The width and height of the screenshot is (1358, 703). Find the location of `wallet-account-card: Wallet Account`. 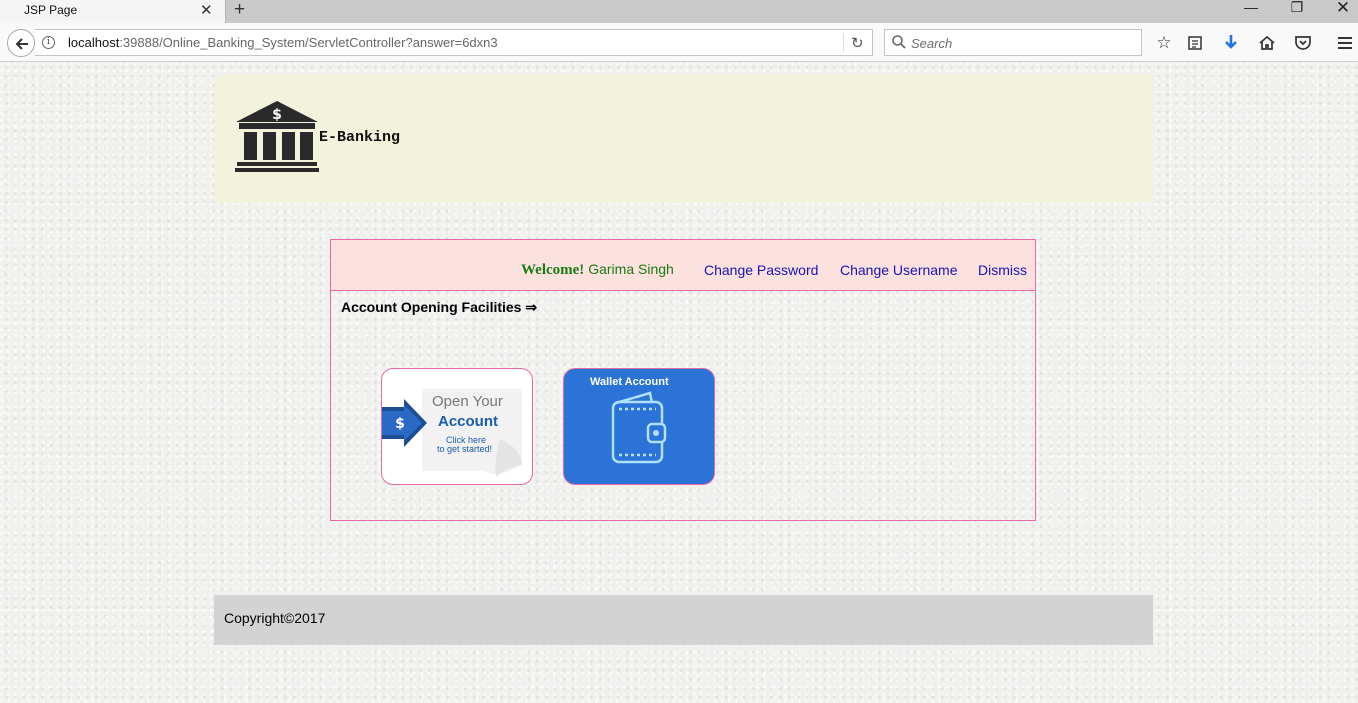

wallet-account-card: Wallet Account is located at coordinates (639, 426).